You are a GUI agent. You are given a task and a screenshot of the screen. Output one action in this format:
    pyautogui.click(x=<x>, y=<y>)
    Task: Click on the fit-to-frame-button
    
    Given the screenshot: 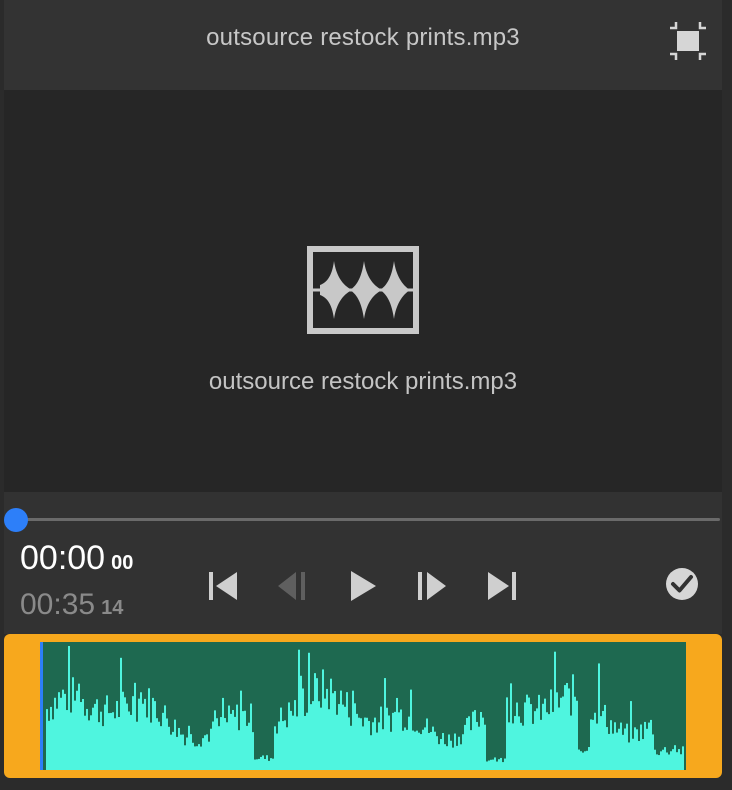 What is the action you would take?
    pyautogui.click(x=688, y=41)
    